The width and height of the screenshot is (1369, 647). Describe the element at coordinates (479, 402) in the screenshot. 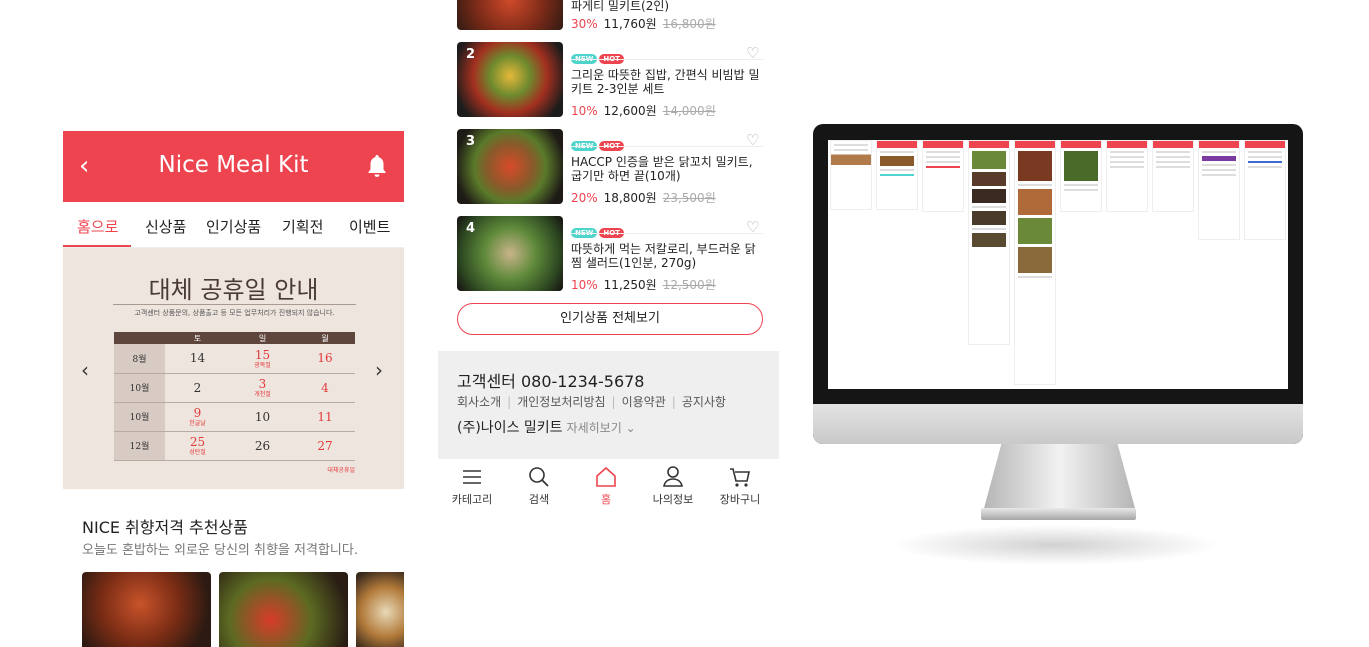

I see `footer-link-about: 회사소개` at that location.